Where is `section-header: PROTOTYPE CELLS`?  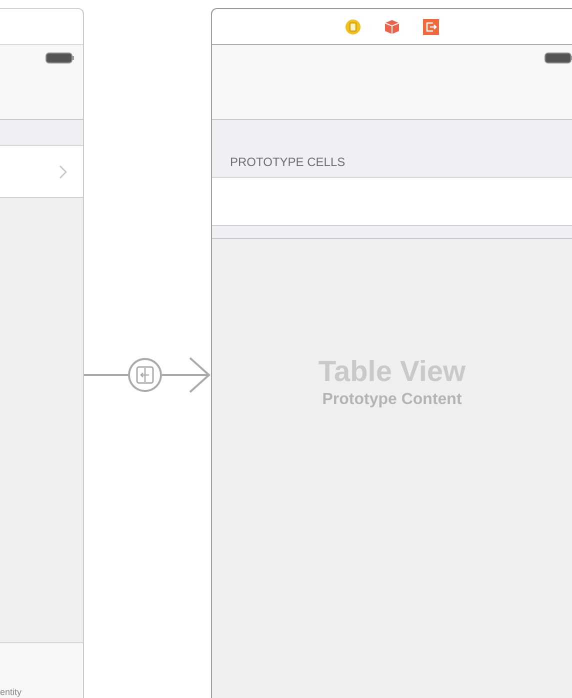
section-header: PROTOTYPE CELLS is located at coordinates (288, 162).